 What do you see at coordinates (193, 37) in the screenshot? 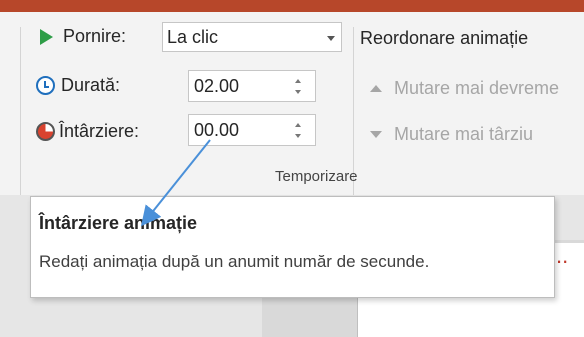
I see `start-dropdown-value: La clic` at bounding box center [193, 37].